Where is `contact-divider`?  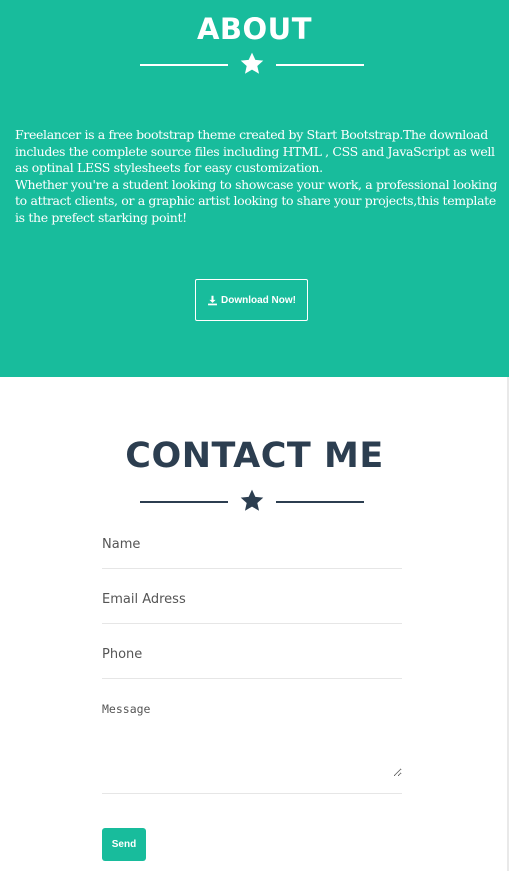
contact-divider is located at coordinates (254, 502).